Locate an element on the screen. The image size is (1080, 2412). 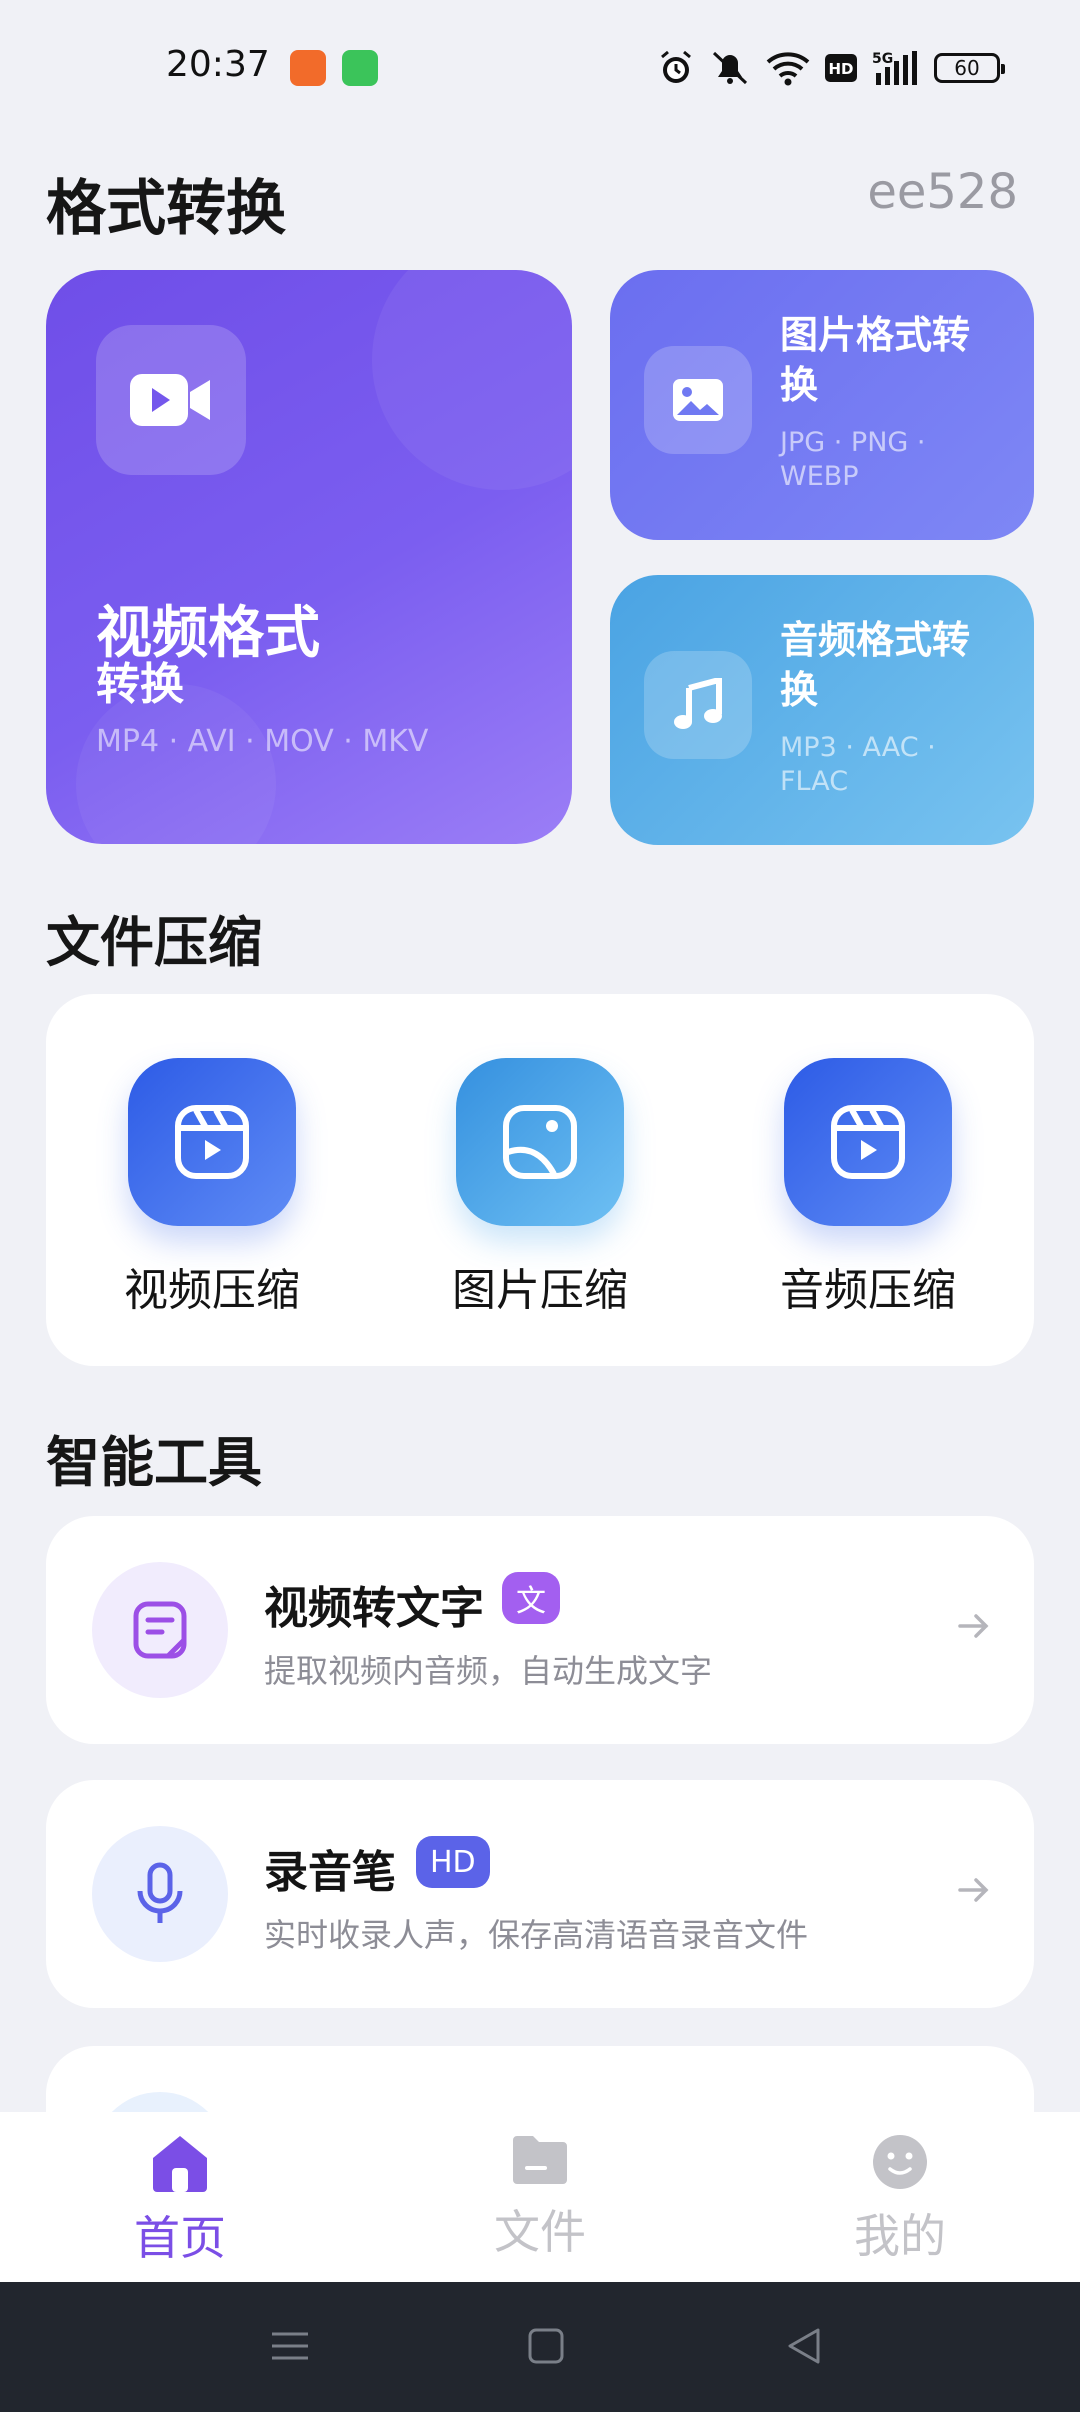
video-compress-button: 视频压缩 is located at coordinates (212, 1188).